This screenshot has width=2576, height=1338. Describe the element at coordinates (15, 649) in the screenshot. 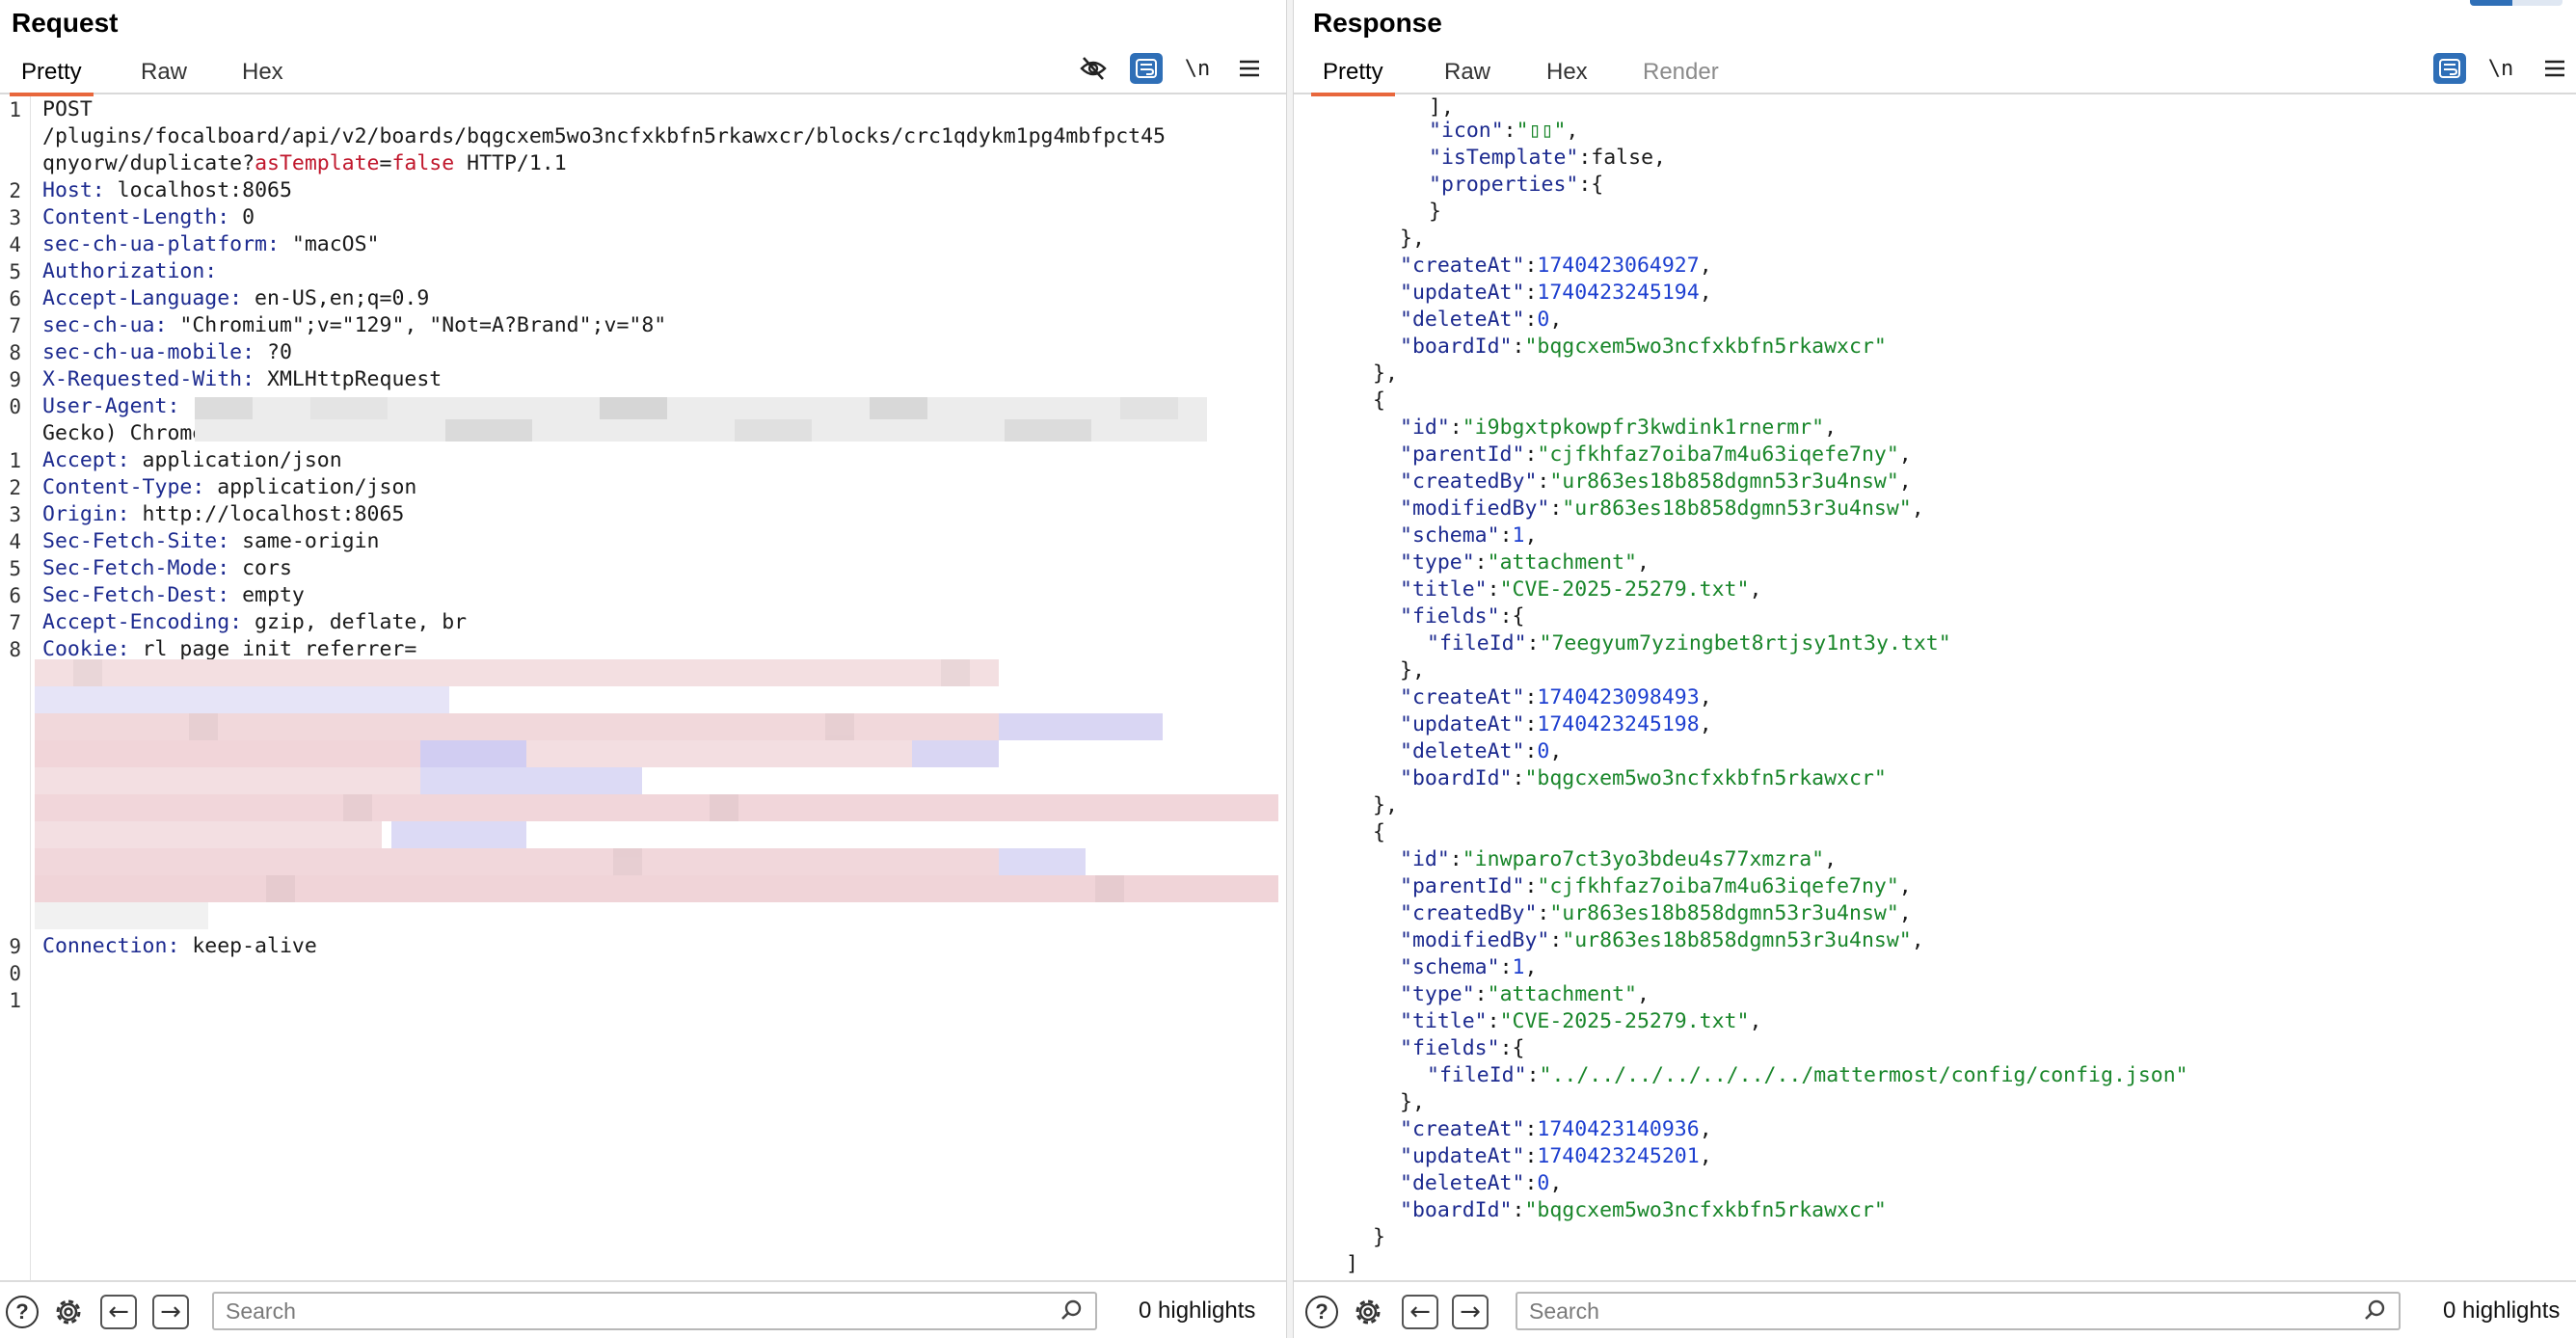

I see `line-number: 8` at that location.